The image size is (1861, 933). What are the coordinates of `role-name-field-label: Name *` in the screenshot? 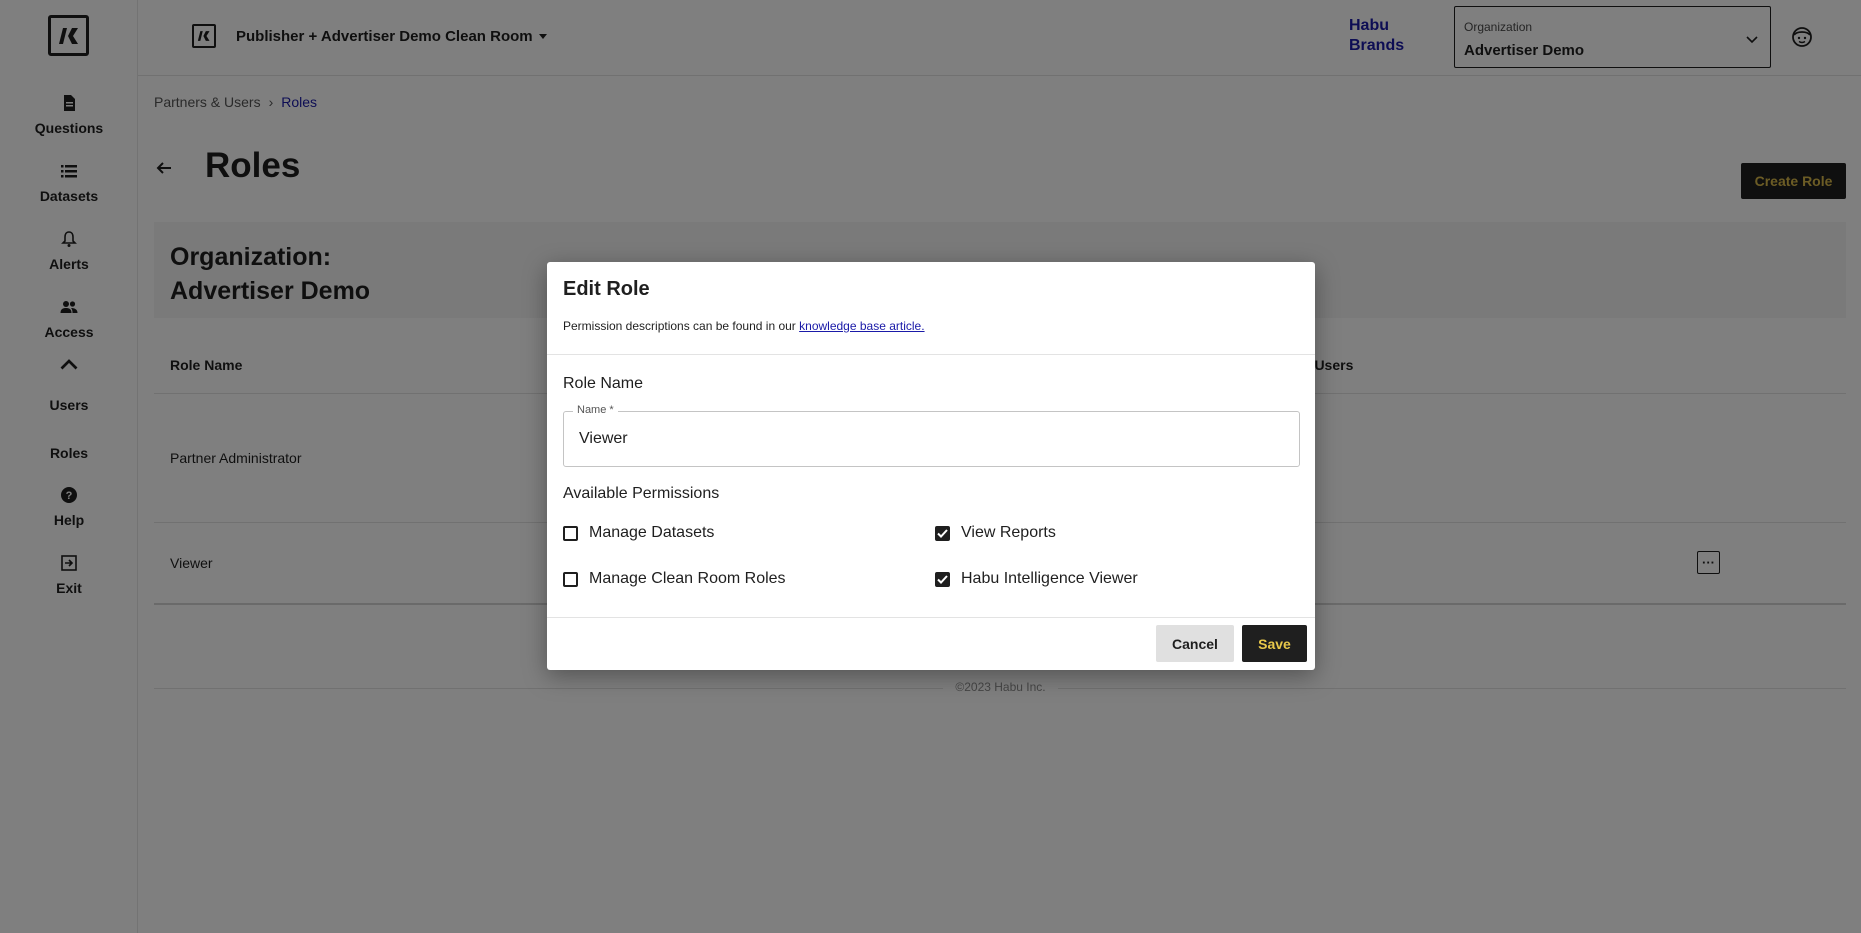 It's located at (595, 410).